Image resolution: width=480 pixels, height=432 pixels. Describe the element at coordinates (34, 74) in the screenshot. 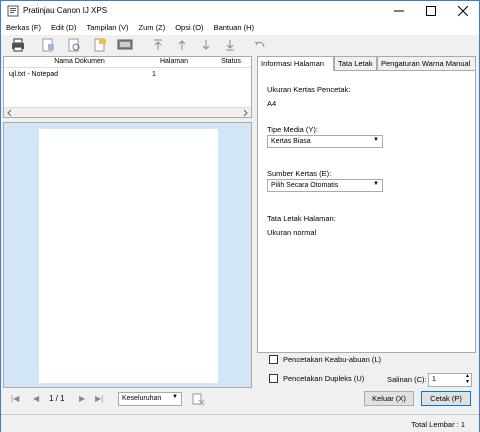

I see `document-name-cell: ujl.txt - Notepad` at that location.